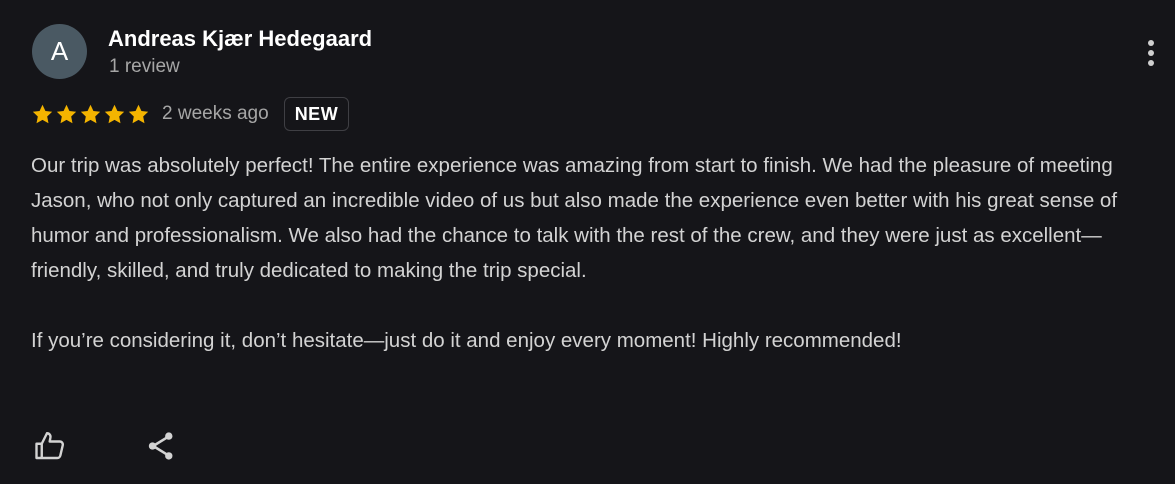 This screenshot has width=1175, height=484. I want to click on thumbs-up-icon, so click(50, 446).